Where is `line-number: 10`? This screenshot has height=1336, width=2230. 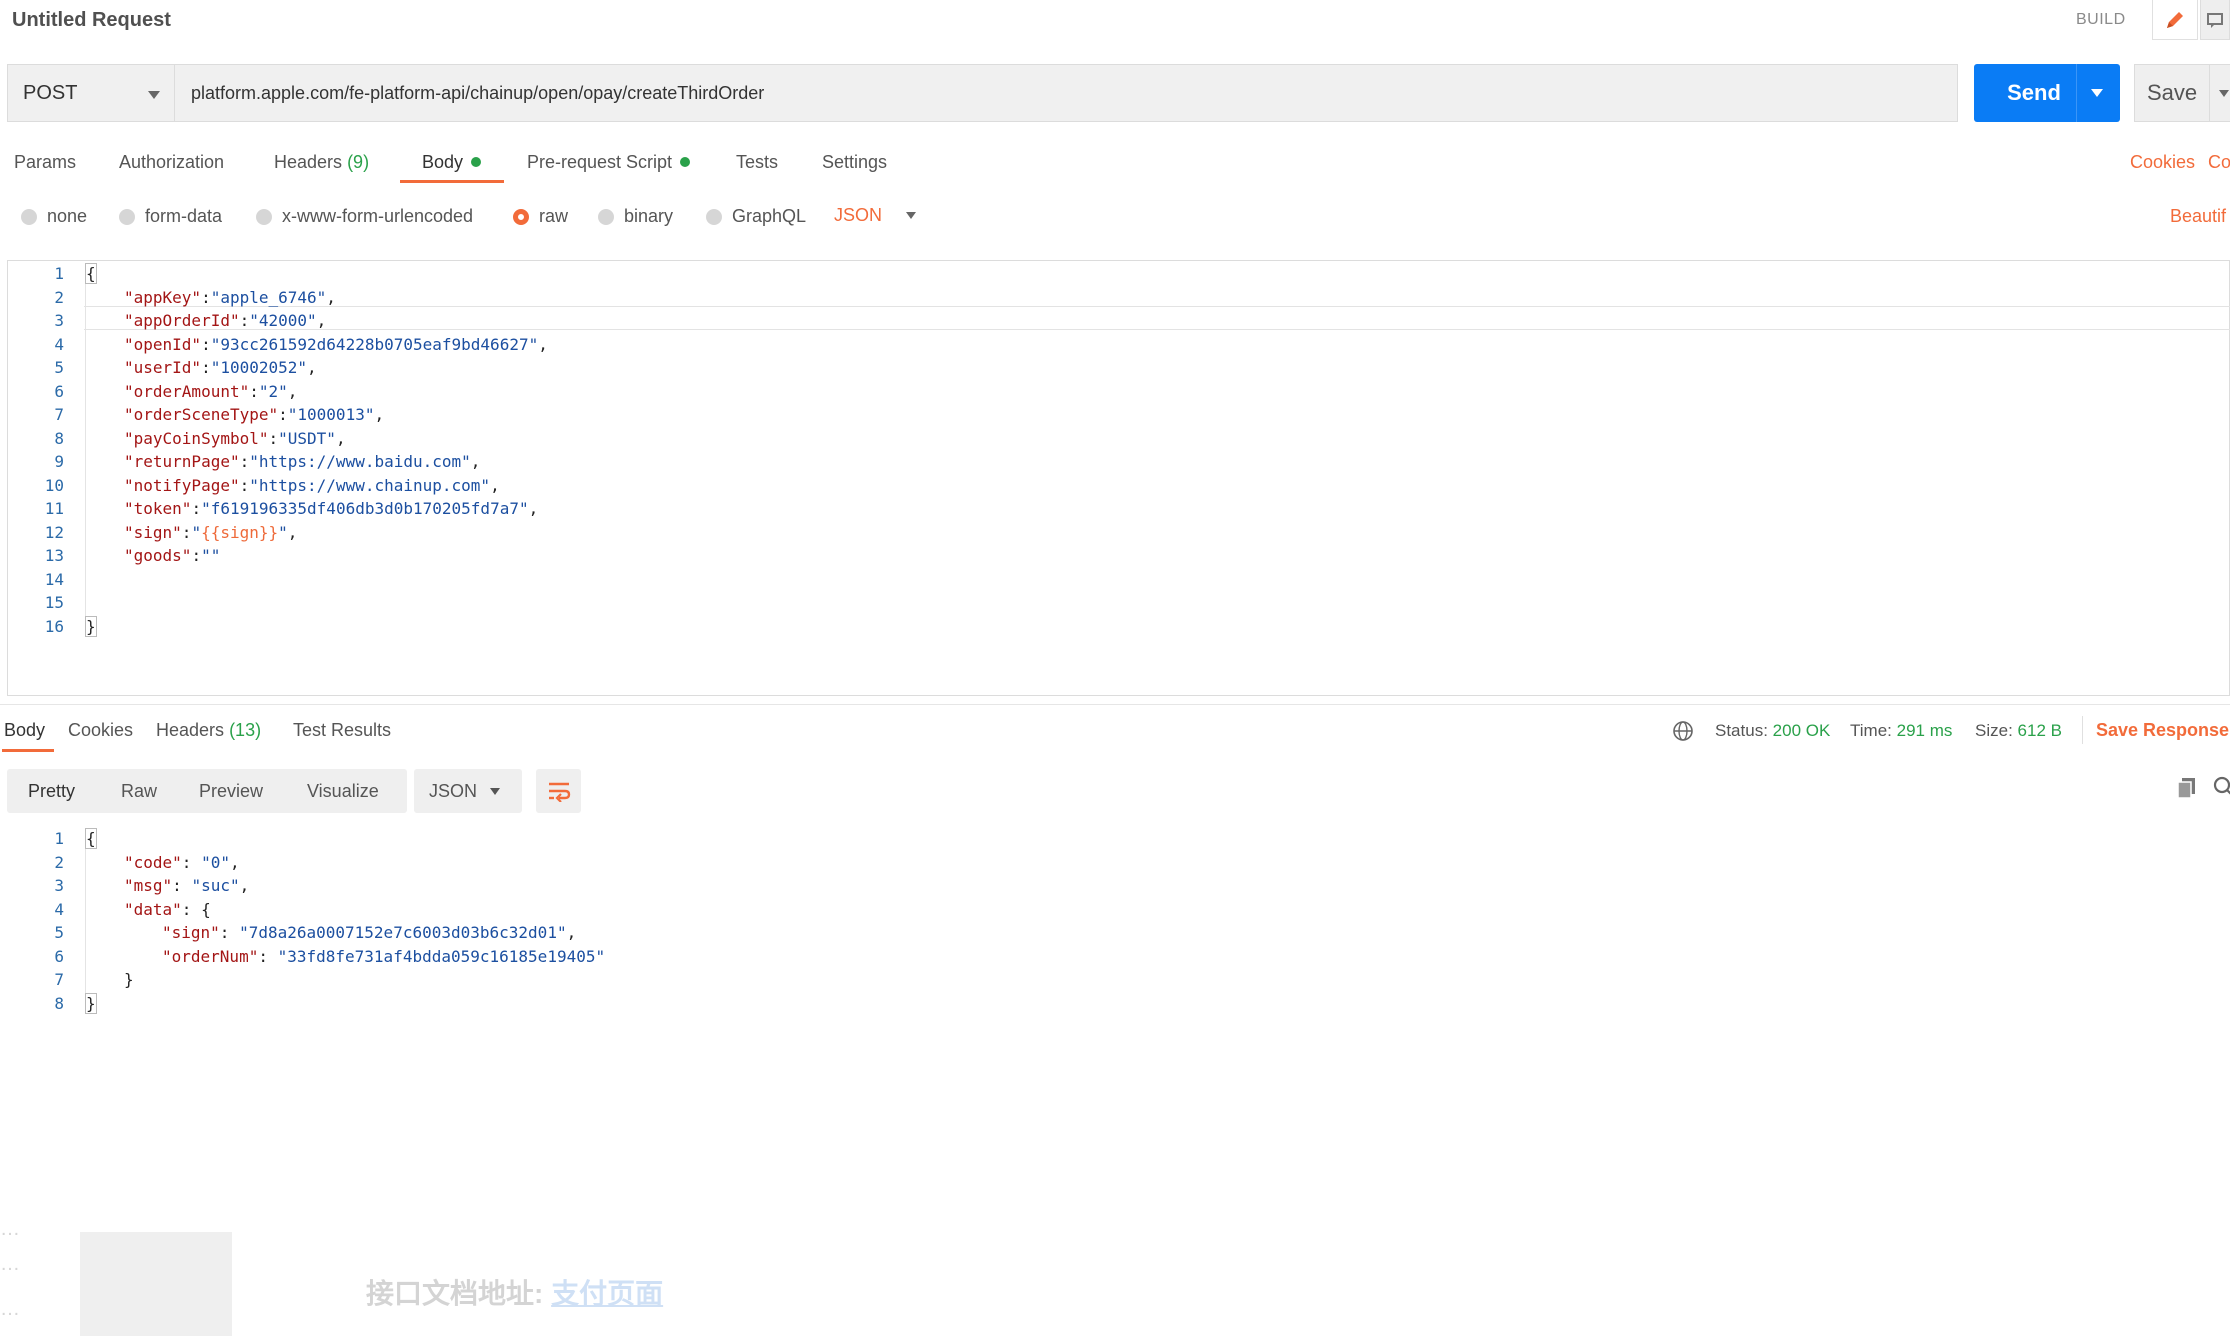 line-number: 10 is located at coordinates (54, 485).